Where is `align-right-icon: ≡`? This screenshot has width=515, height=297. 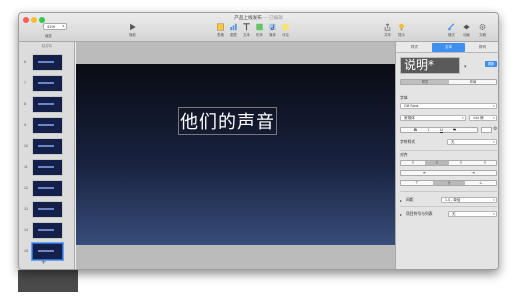 align-right-icon: ≡ is located at coordinates (461, 163).